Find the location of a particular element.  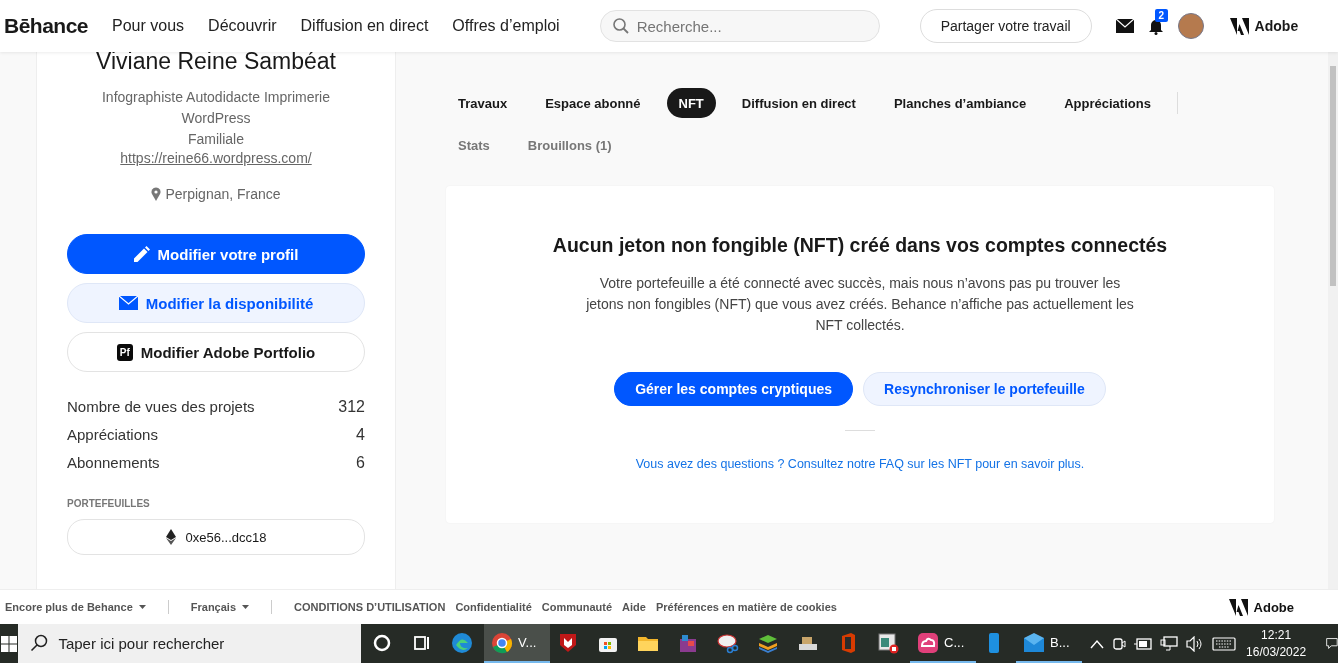

tab: Espace abonné is located at coordinates (593, 103).